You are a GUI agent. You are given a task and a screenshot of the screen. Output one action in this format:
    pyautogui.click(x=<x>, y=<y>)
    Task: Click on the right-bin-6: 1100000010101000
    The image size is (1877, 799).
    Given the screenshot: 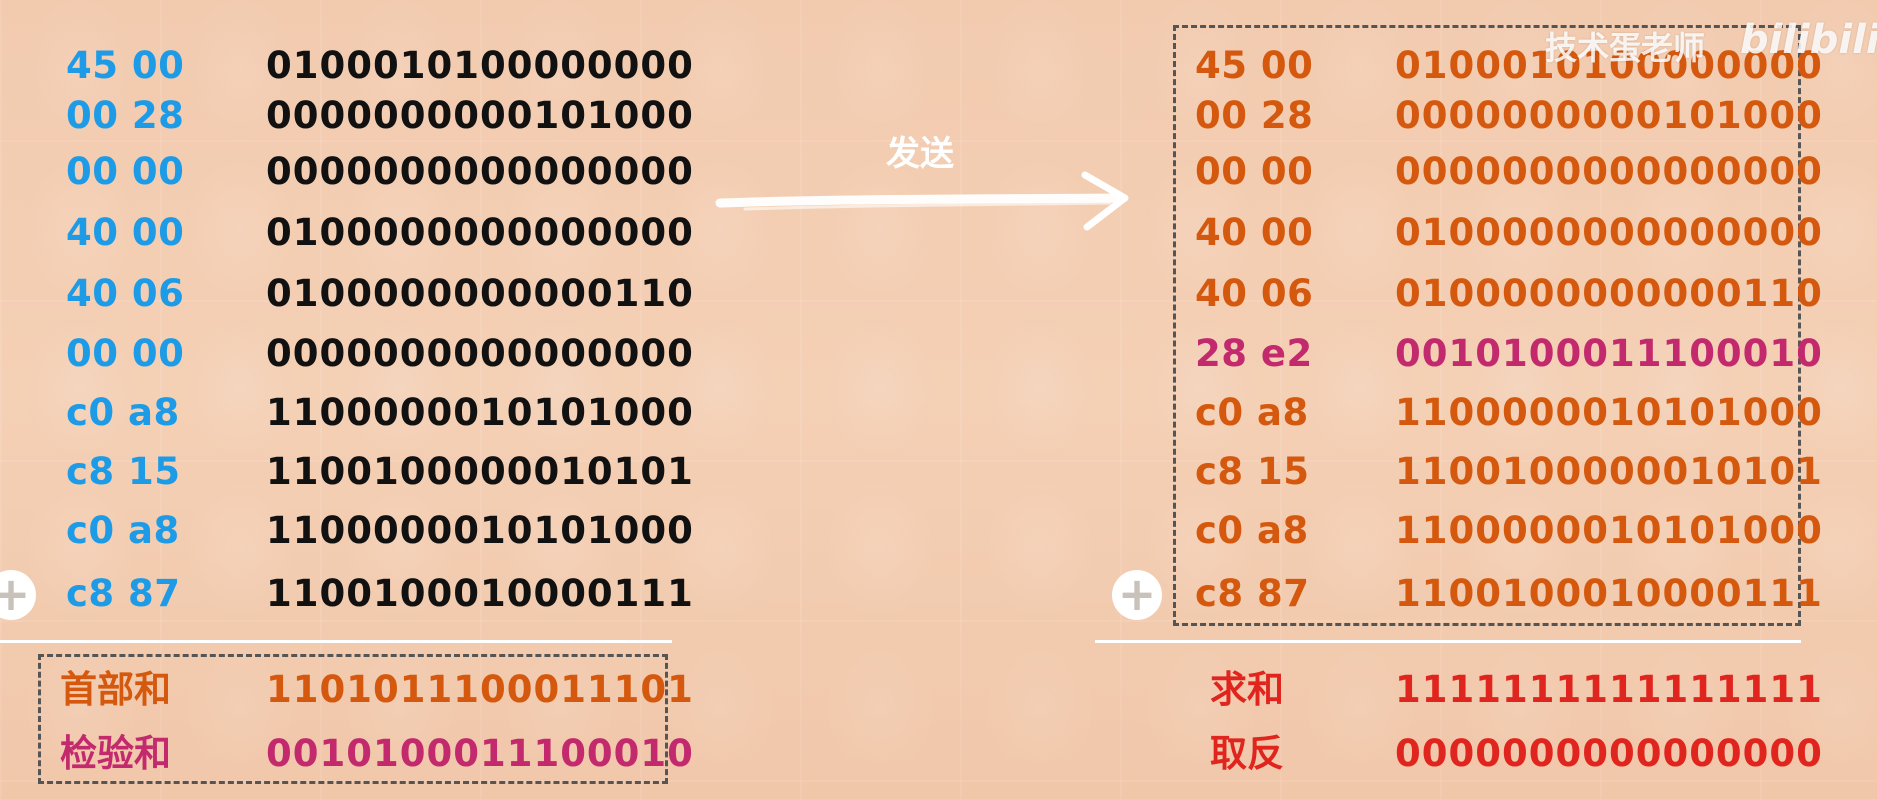 What is the action you would take?
    pyautogui.click(x=1609, y=412)
    